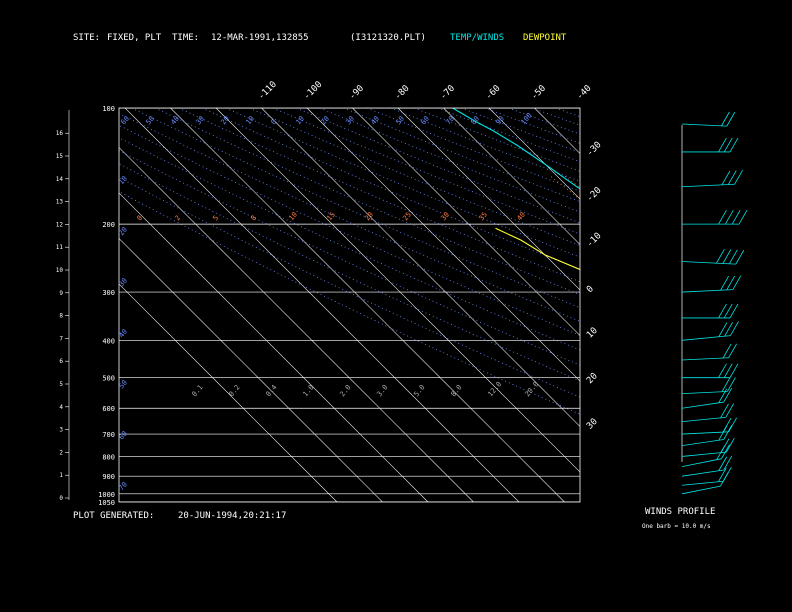 This screenshot has height=612, width=792. I want to click on pressure-label: 1050, so click(106, 503).